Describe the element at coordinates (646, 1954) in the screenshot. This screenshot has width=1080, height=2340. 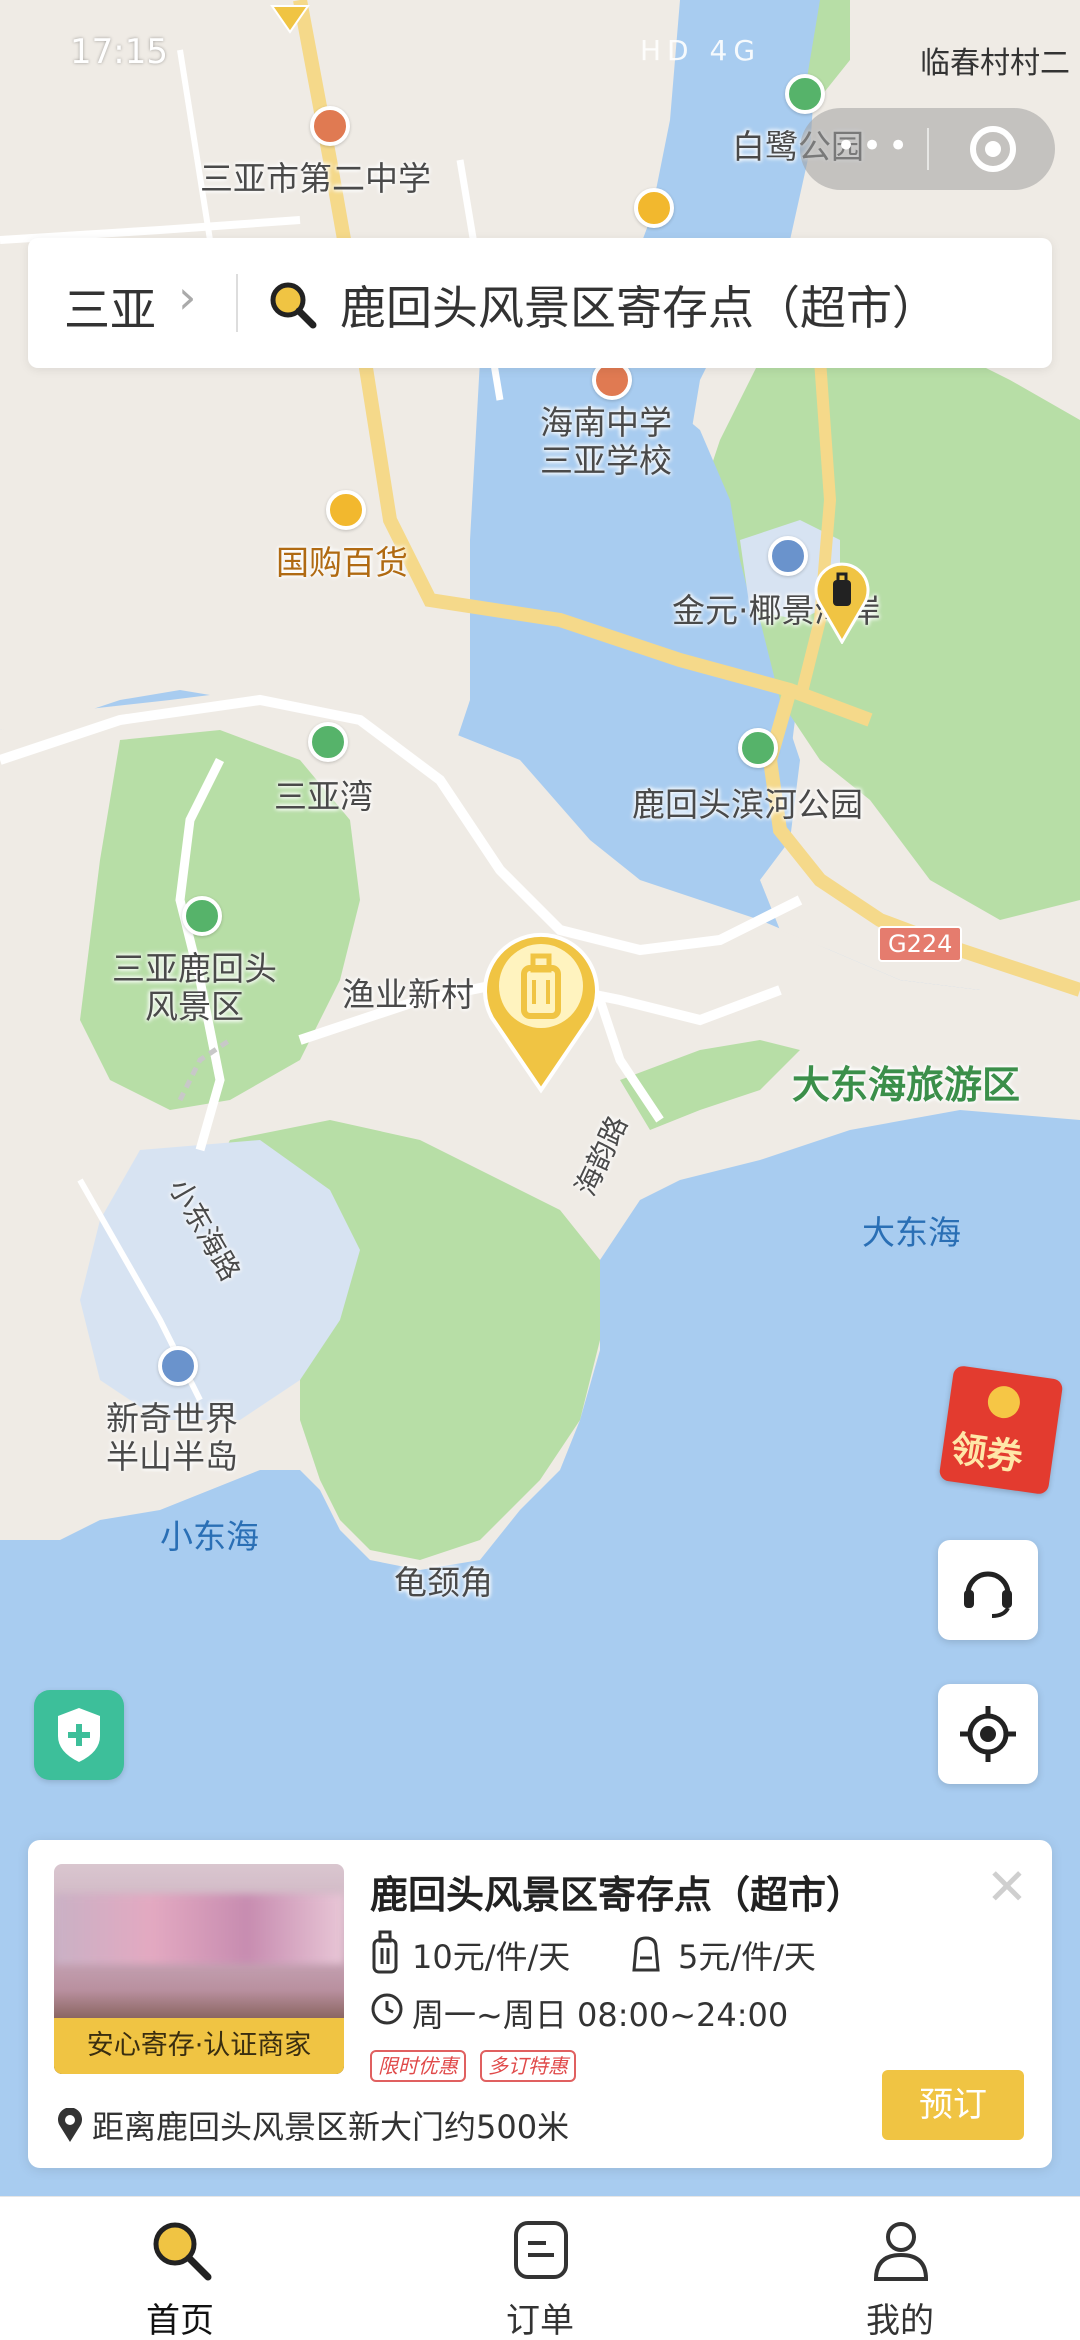
I see `backpack-icon` at that location.